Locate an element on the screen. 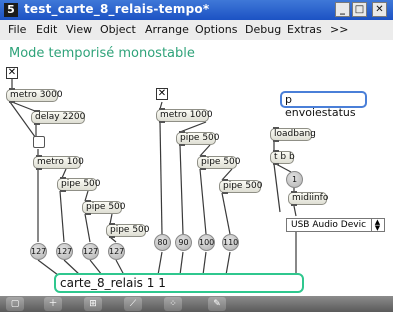  delay-2200-object: delay 2200 is located at coordinates (58, 117).